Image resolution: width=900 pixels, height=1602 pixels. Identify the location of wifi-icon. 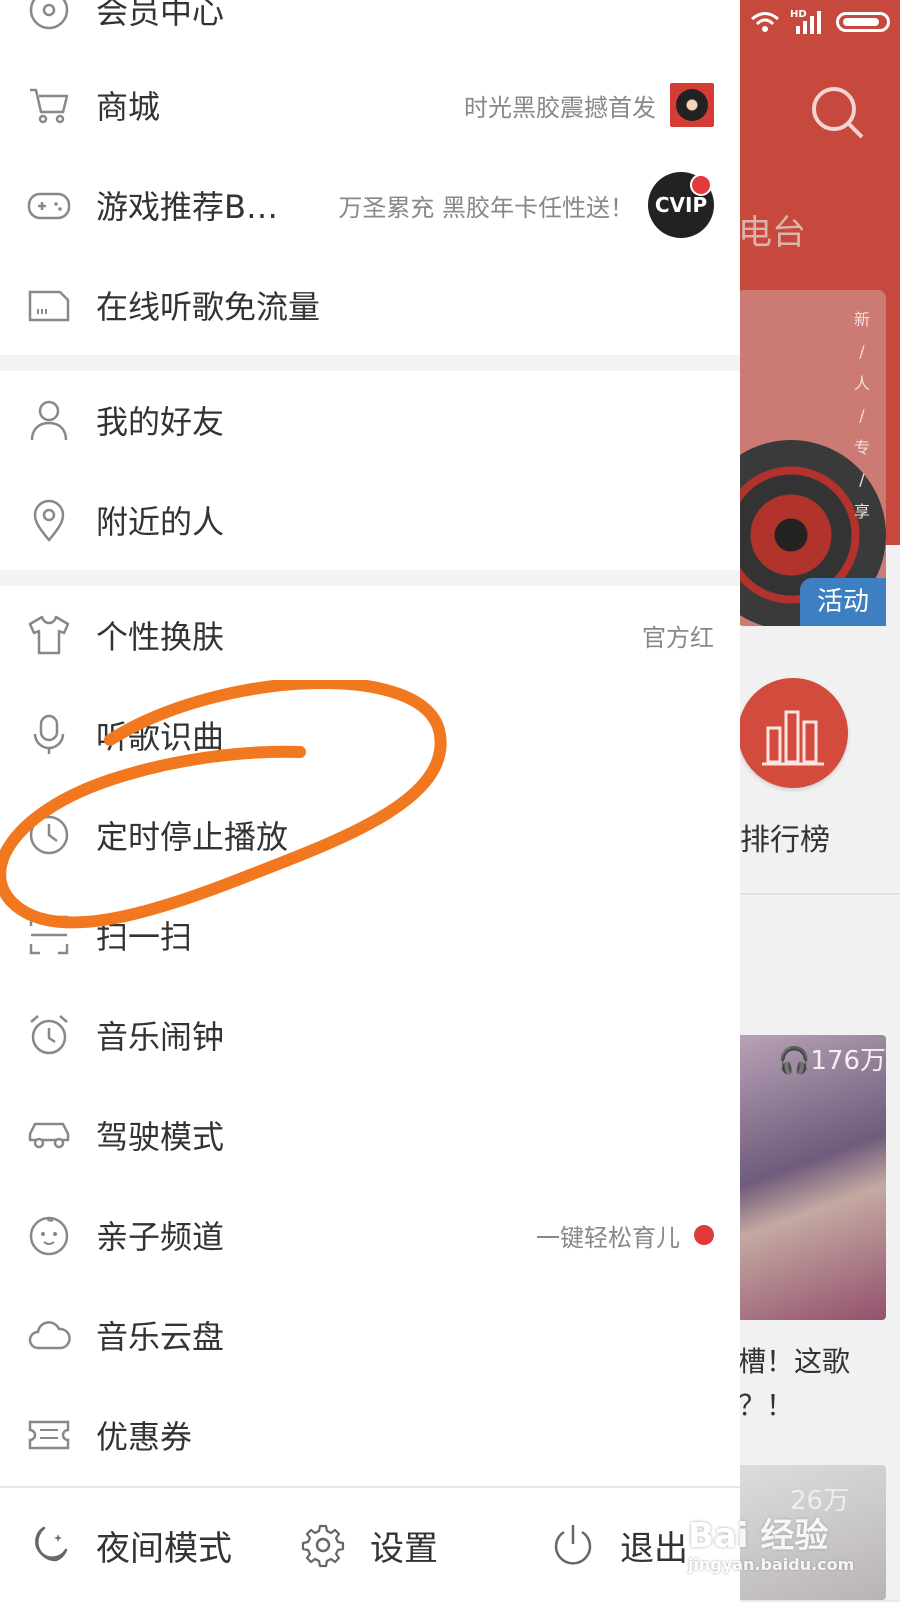
(765, 22).